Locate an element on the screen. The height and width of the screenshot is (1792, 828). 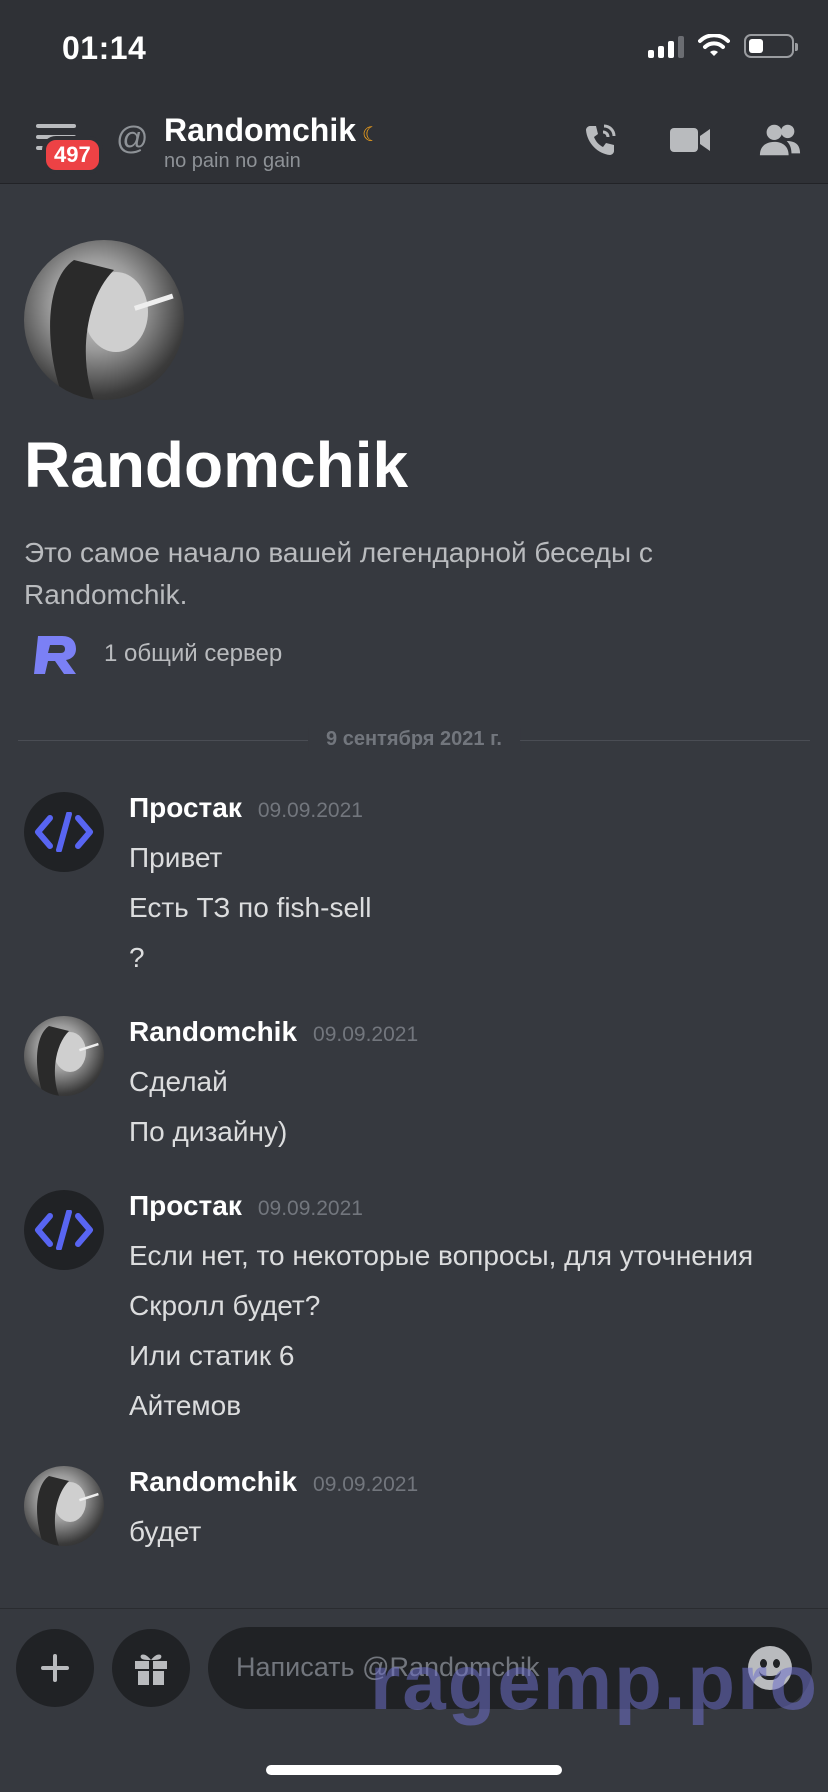
watermark: ragemp.pro is located at coordinates (595, 1682).